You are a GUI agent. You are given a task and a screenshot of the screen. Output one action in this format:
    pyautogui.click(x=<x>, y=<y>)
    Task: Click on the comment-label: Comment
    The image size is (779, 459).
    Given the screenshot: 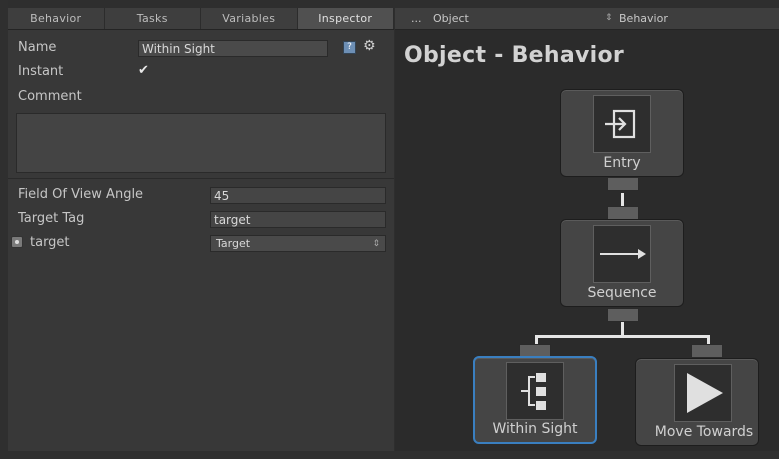 What is the action you would take?
    pyautogui.click(x=50, y=96)
    